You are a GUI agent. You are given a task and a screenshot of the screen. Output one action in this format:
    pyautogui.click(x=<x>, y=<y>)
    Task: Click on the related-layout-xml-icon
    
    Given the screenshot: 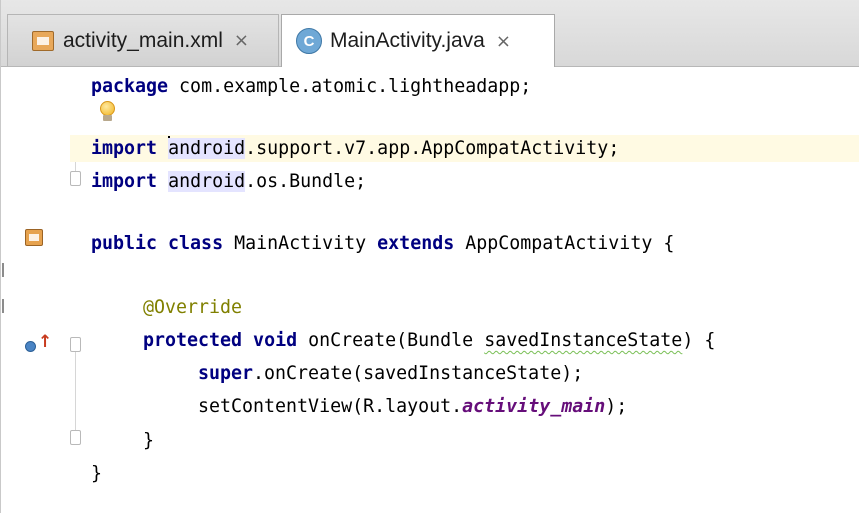 What is the action you would take?
    pyautogui.click(x=34, y=237)
    